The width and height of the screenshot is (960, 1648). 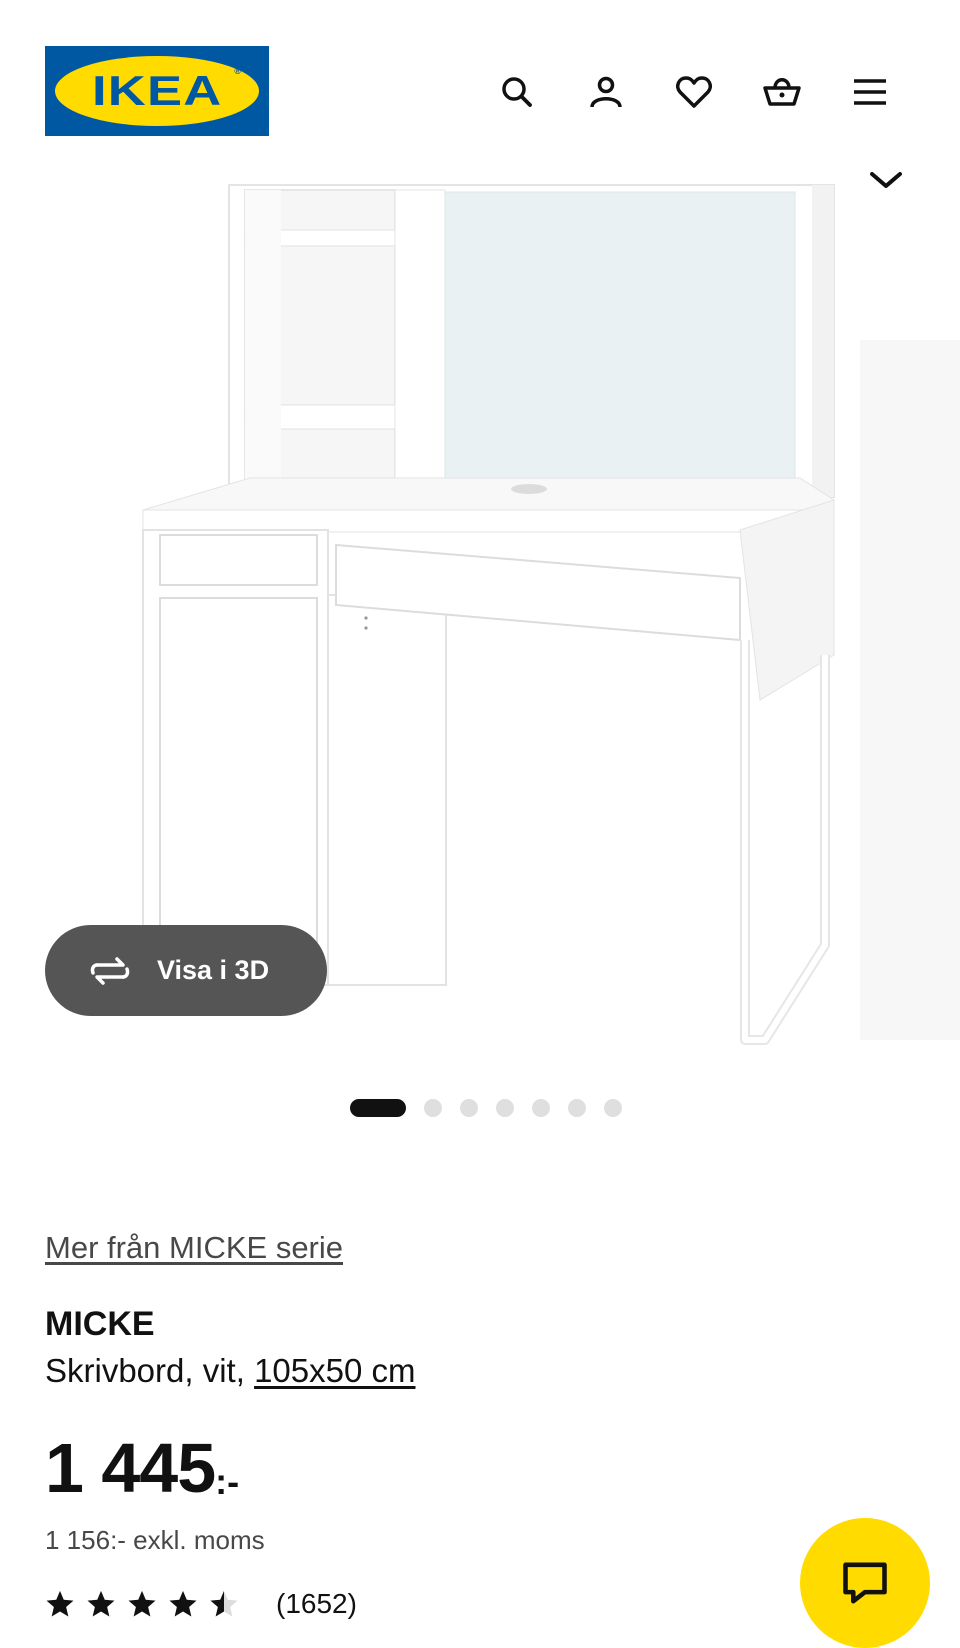 I want to click on chat-bubble-icon, so click(x=865, y=1583).